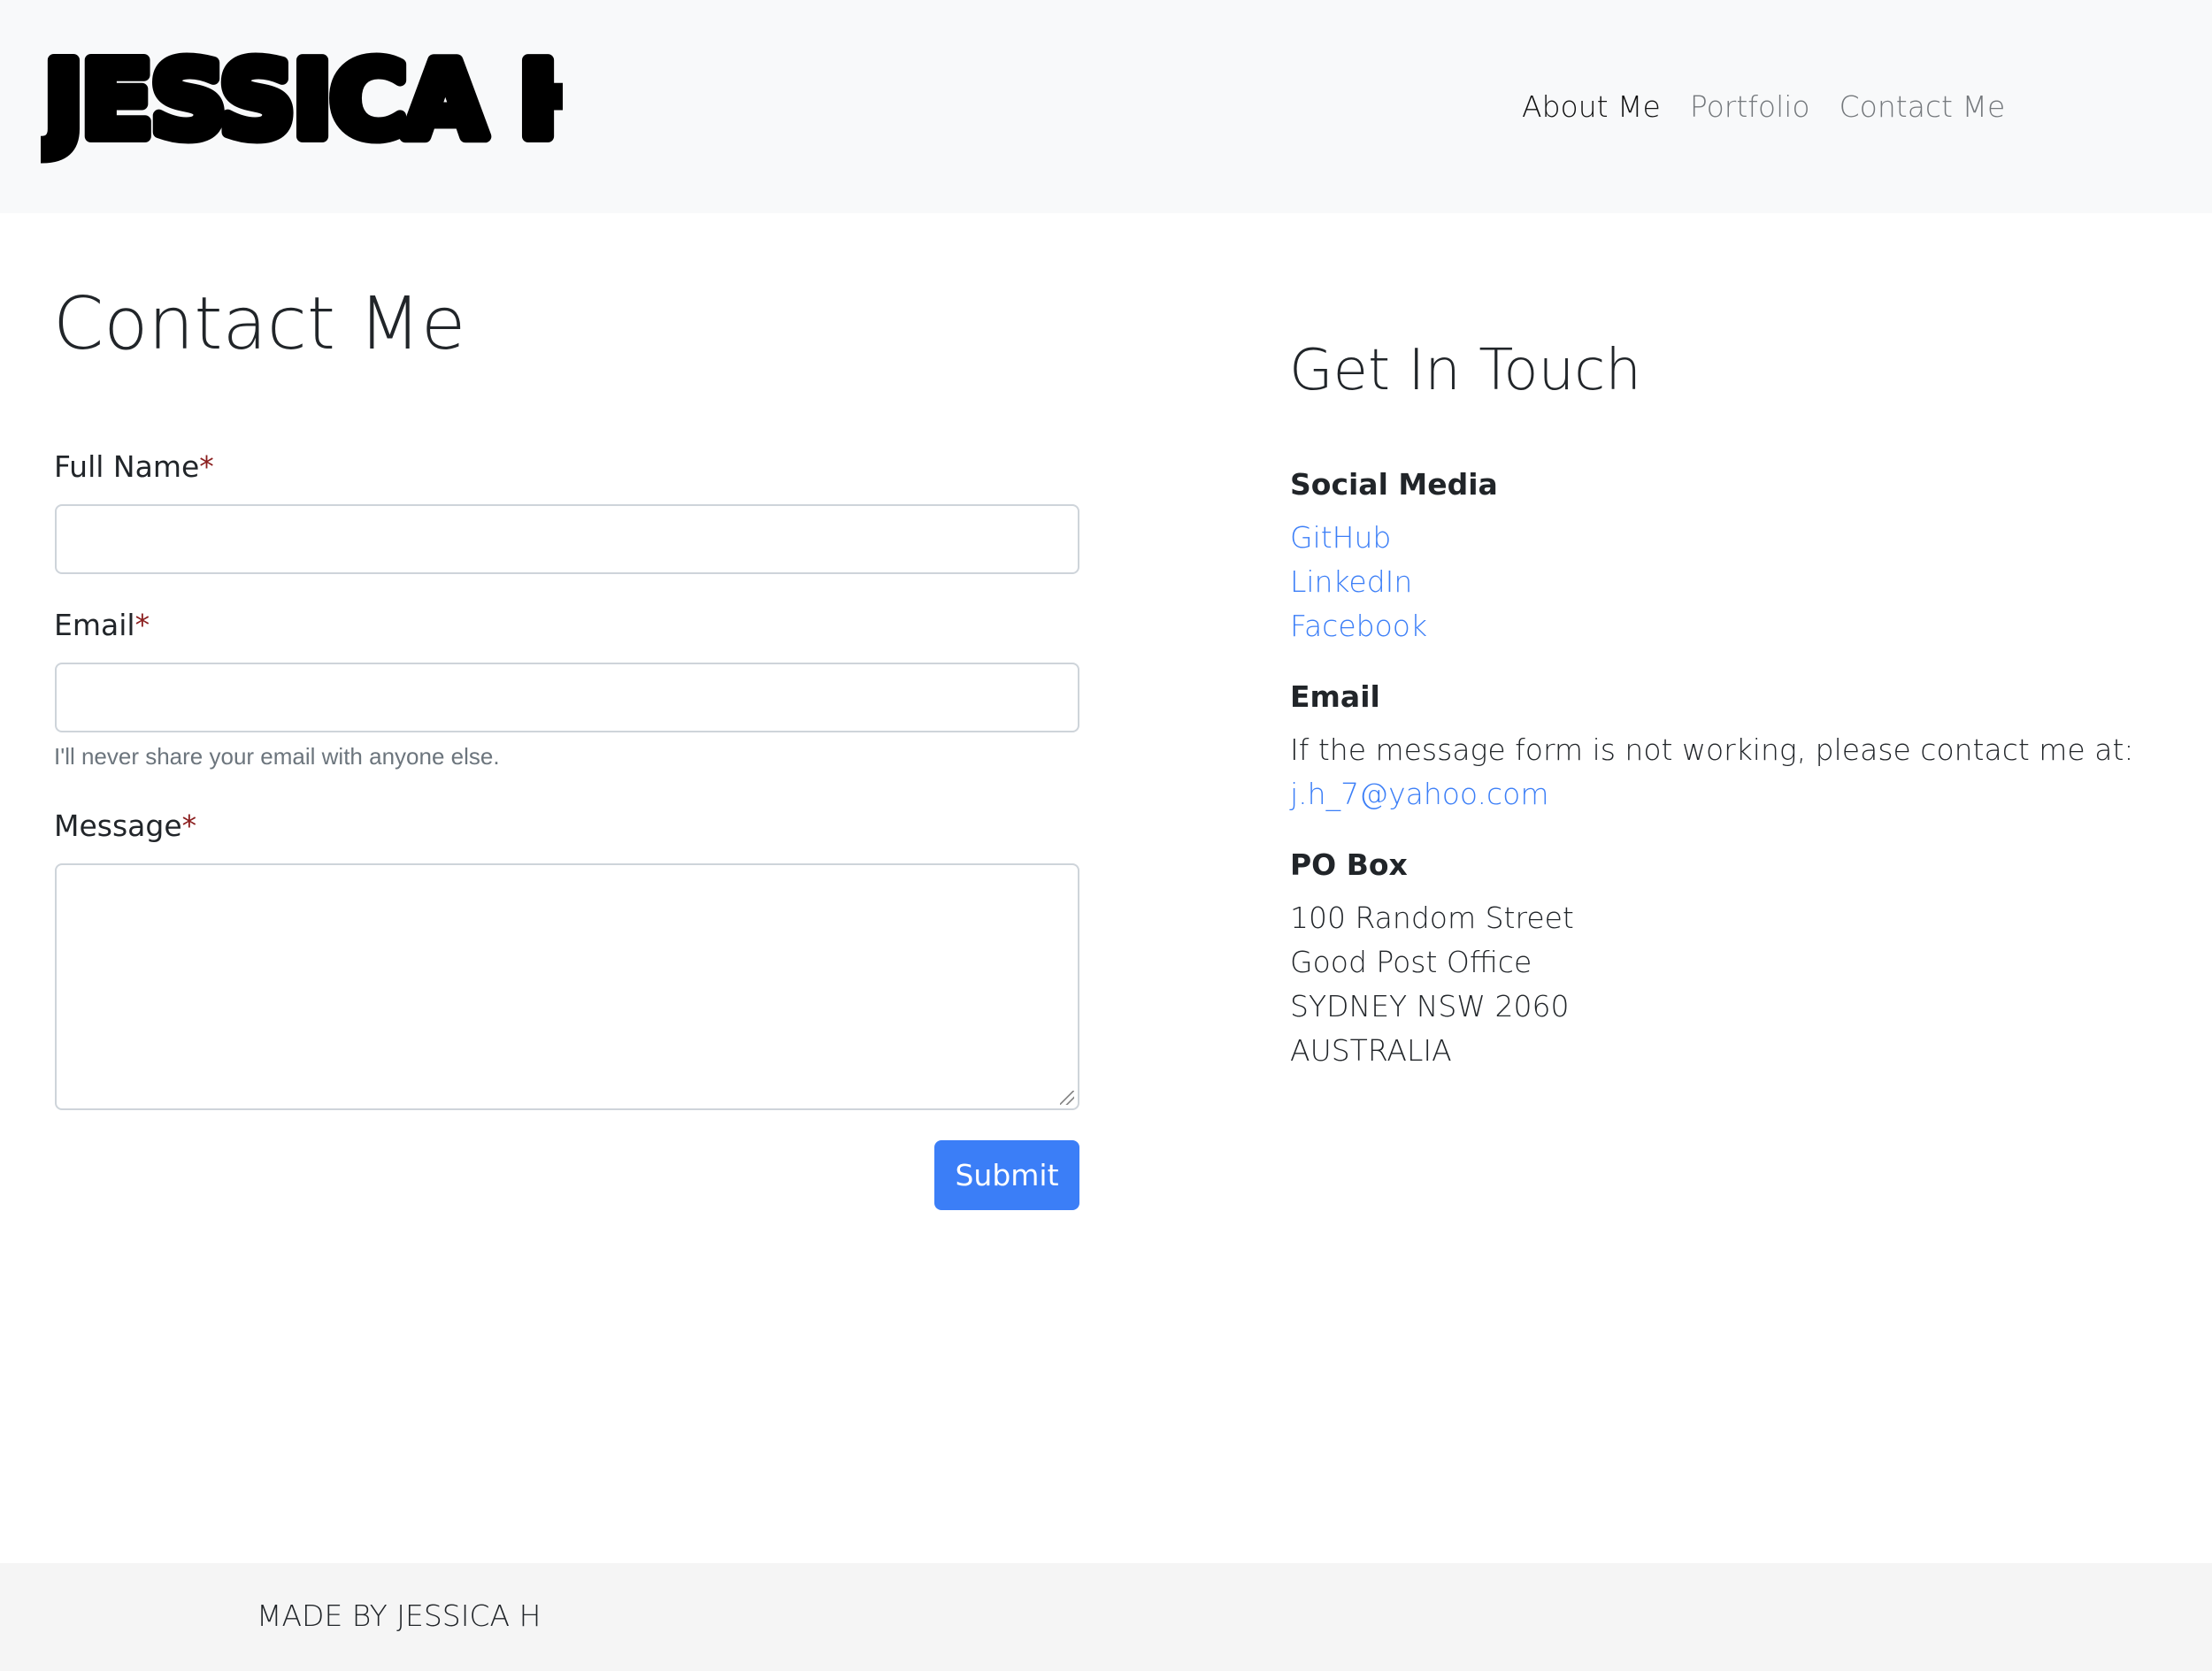 The width and height of the screenshot is (2212, 1671). Describe the element at coordinates (1420, 794) in the screenshot. I see `email-address-link: j.h_7@yahoo.com` at that location.